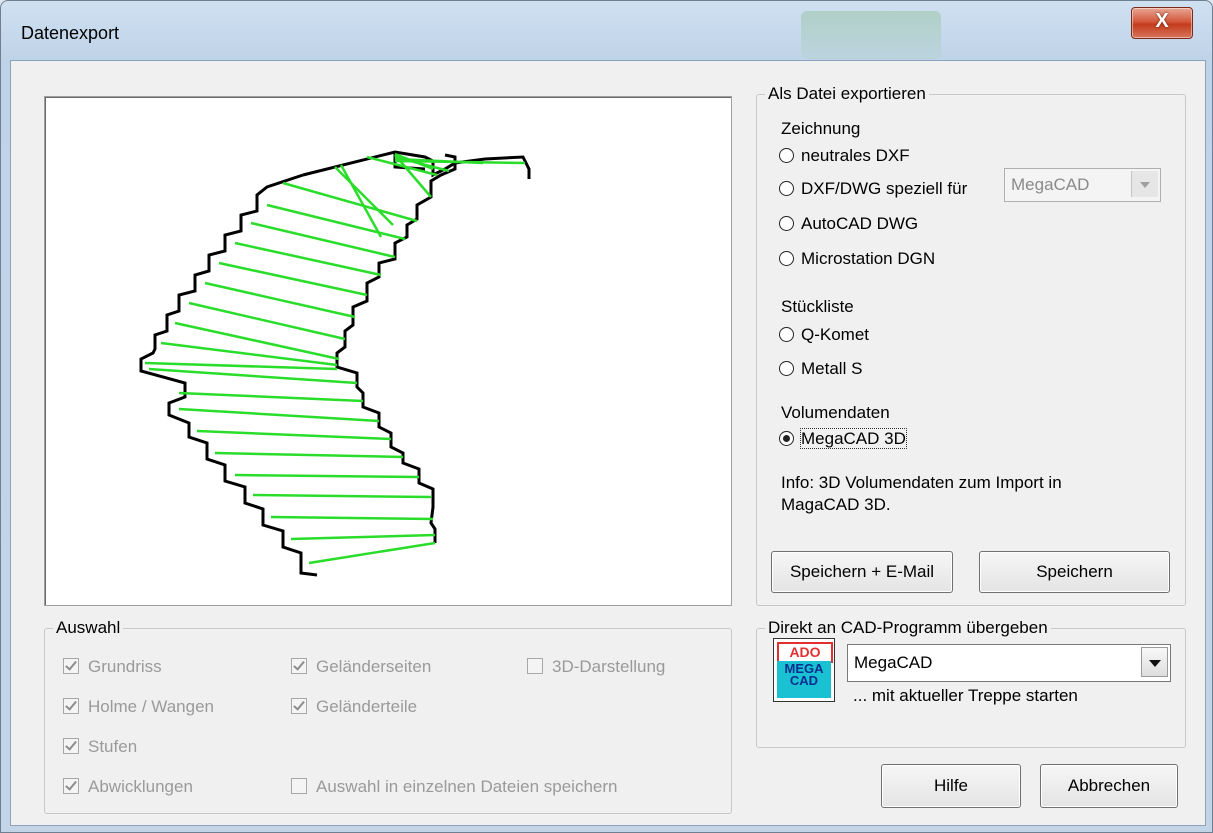 This screenshot has width=1213, height=833. What do you see at coordinates (853, 438) in the screenshot?
I see `radio-label: MegaCAD 3D` at bounding box center [853, 438].